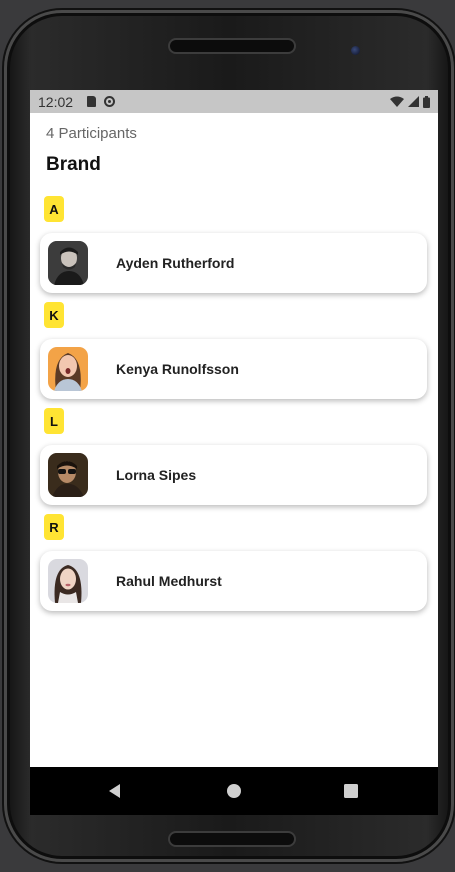  Describe the element at coordinates (355, 50) in the screenshot. I see `front-camera` at that location.